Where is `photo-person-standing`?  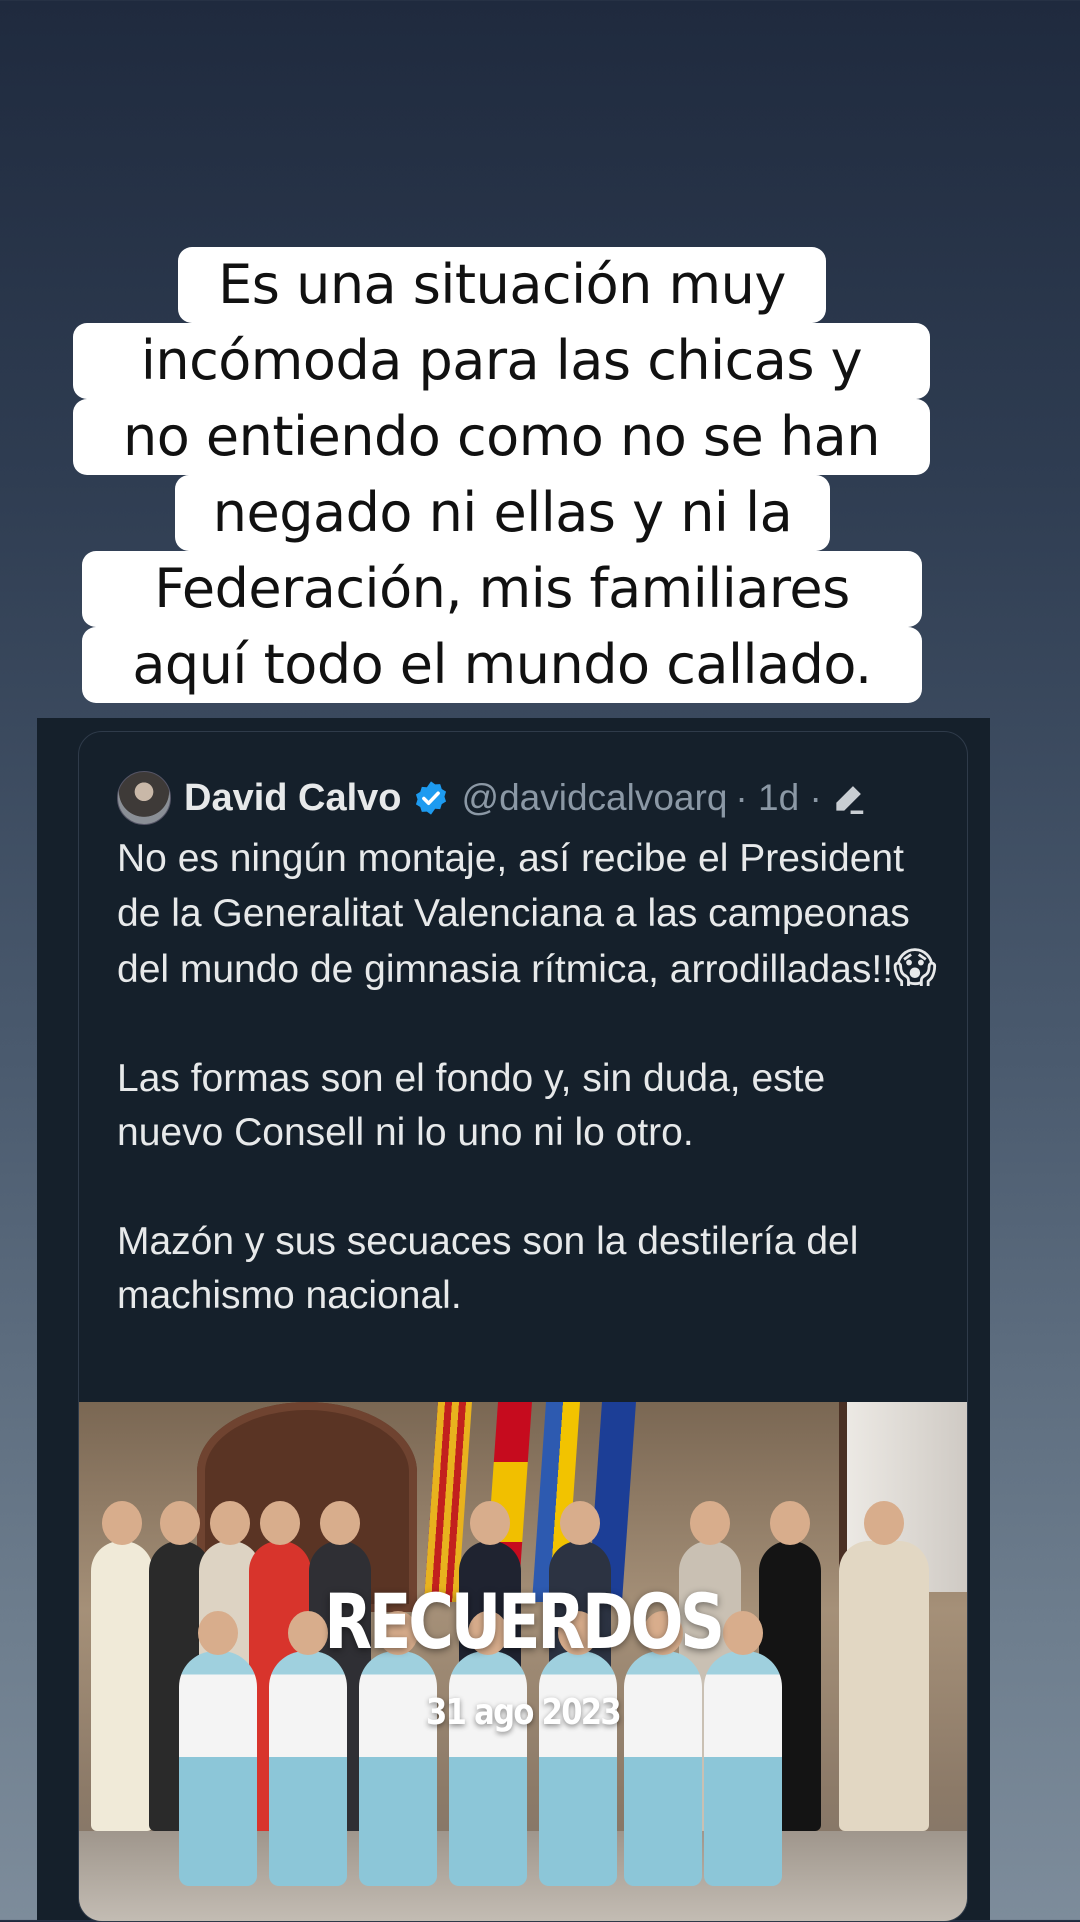
photo-person-standing is located at coordinates (122, 1666).